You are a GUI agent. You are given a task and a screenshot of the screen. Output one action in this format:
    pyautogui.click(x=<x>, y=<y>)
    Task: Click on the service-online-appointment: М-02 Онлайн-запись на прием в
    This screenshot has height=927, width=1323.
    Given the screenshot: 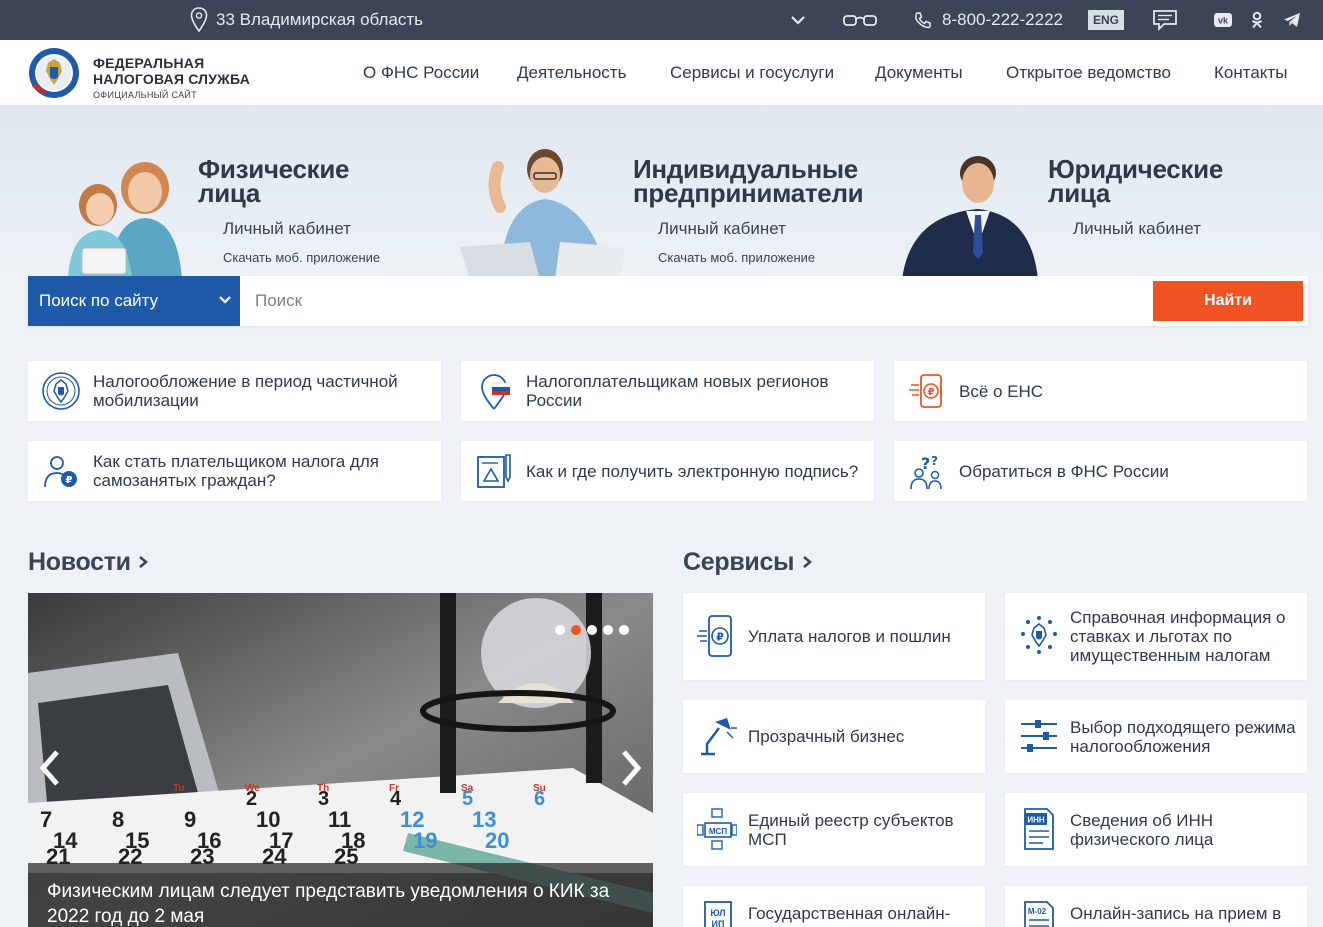 What is the action you would take?
    pyautogui.click(x=1156, y=906)
    